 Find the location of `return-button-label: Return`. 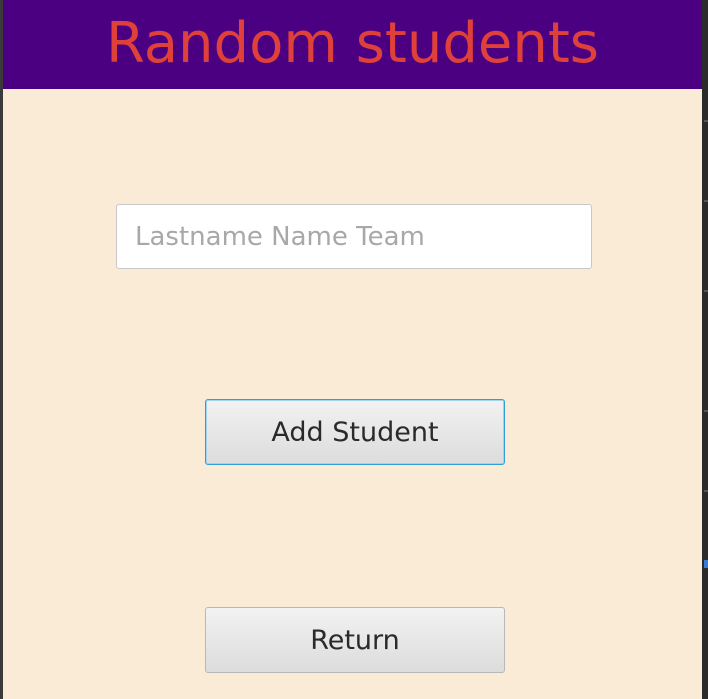

return-button-label: Return is located at coordinates (355, 640).